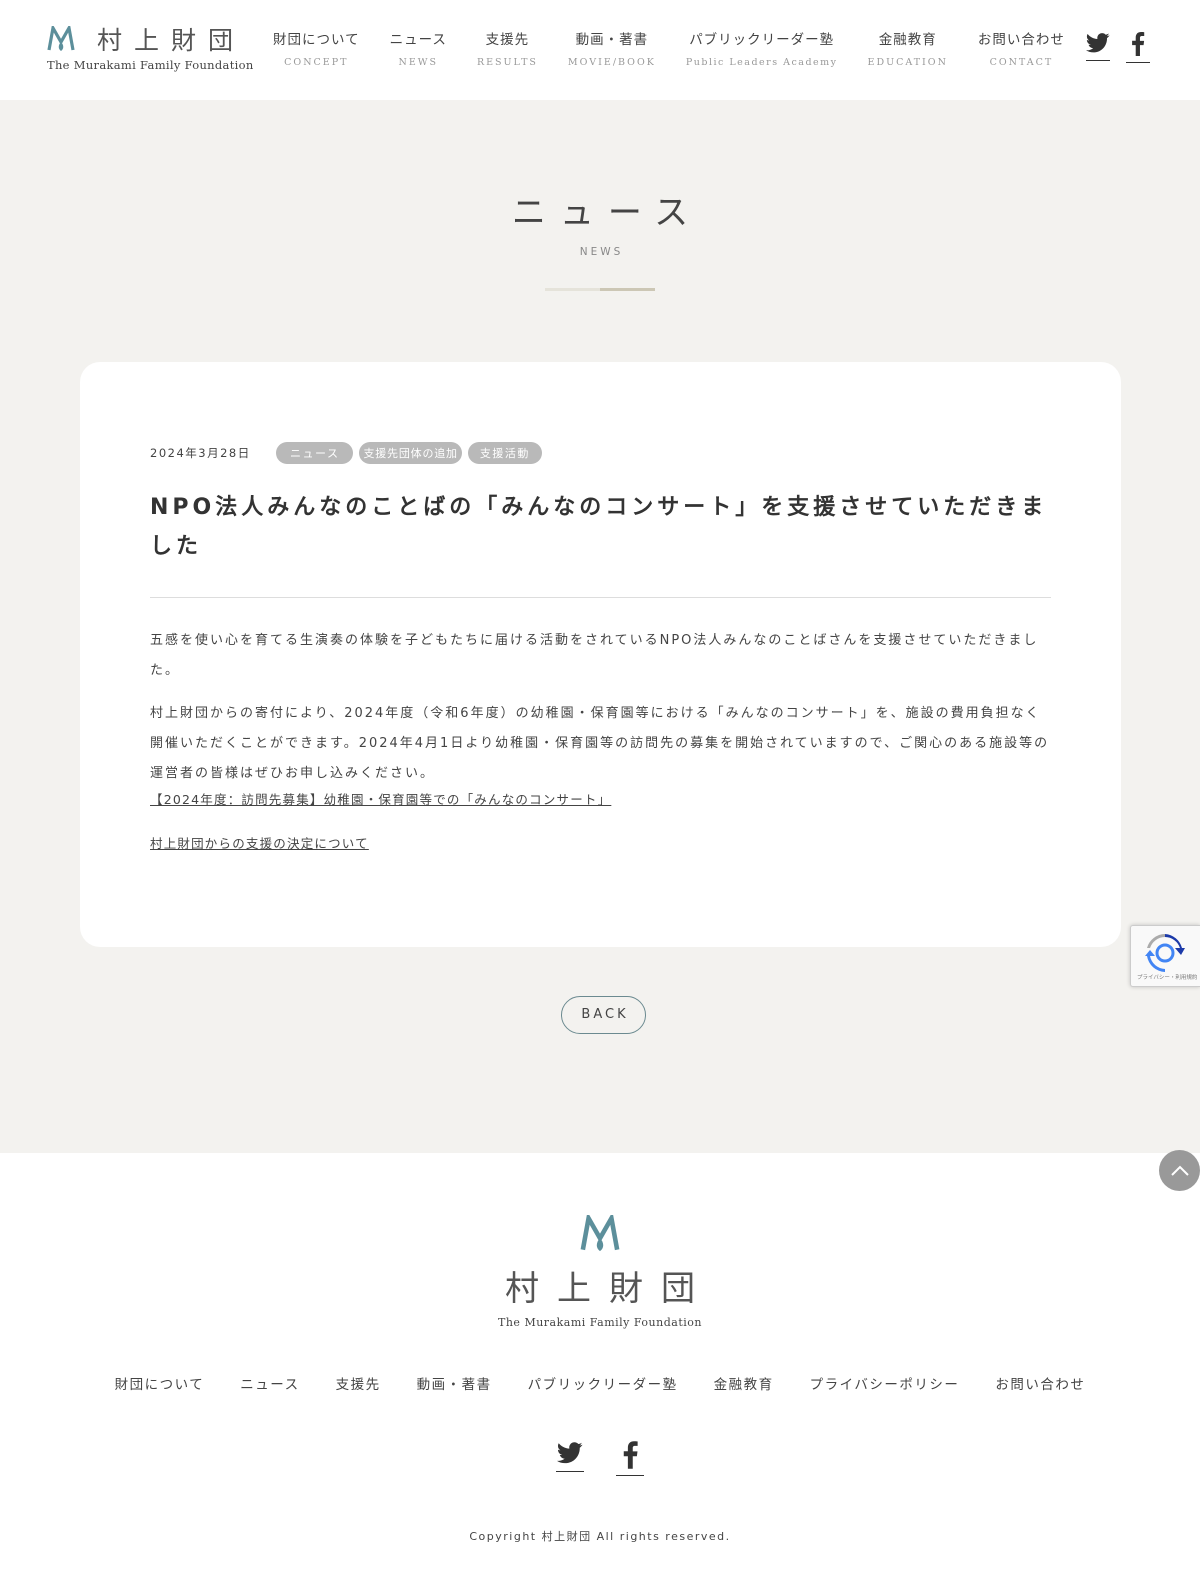 The image size is (1200, 1583). I want to click on site-logo: 村上財団 The Murakami Family Foundation, so click(150, 47).